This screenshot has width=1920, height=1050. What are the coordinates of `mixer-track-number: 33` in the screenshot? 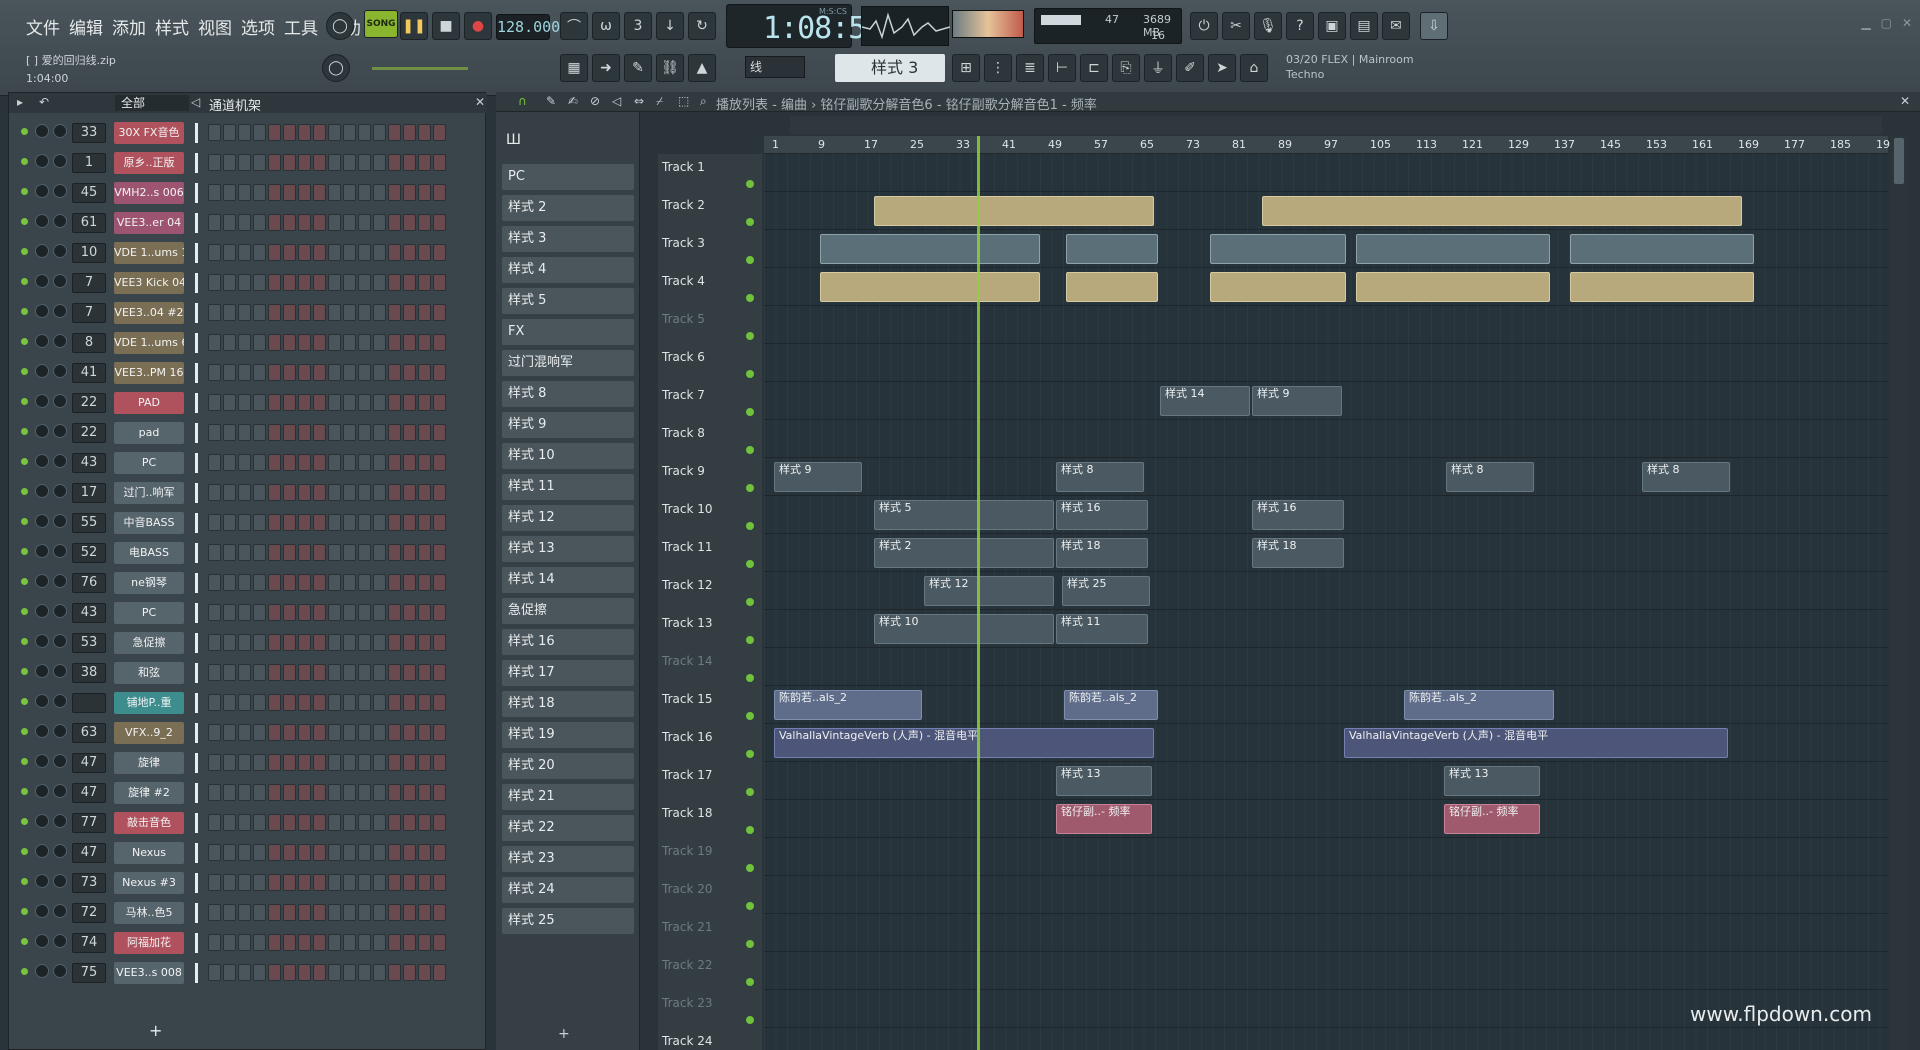 It's located at (89, 133).